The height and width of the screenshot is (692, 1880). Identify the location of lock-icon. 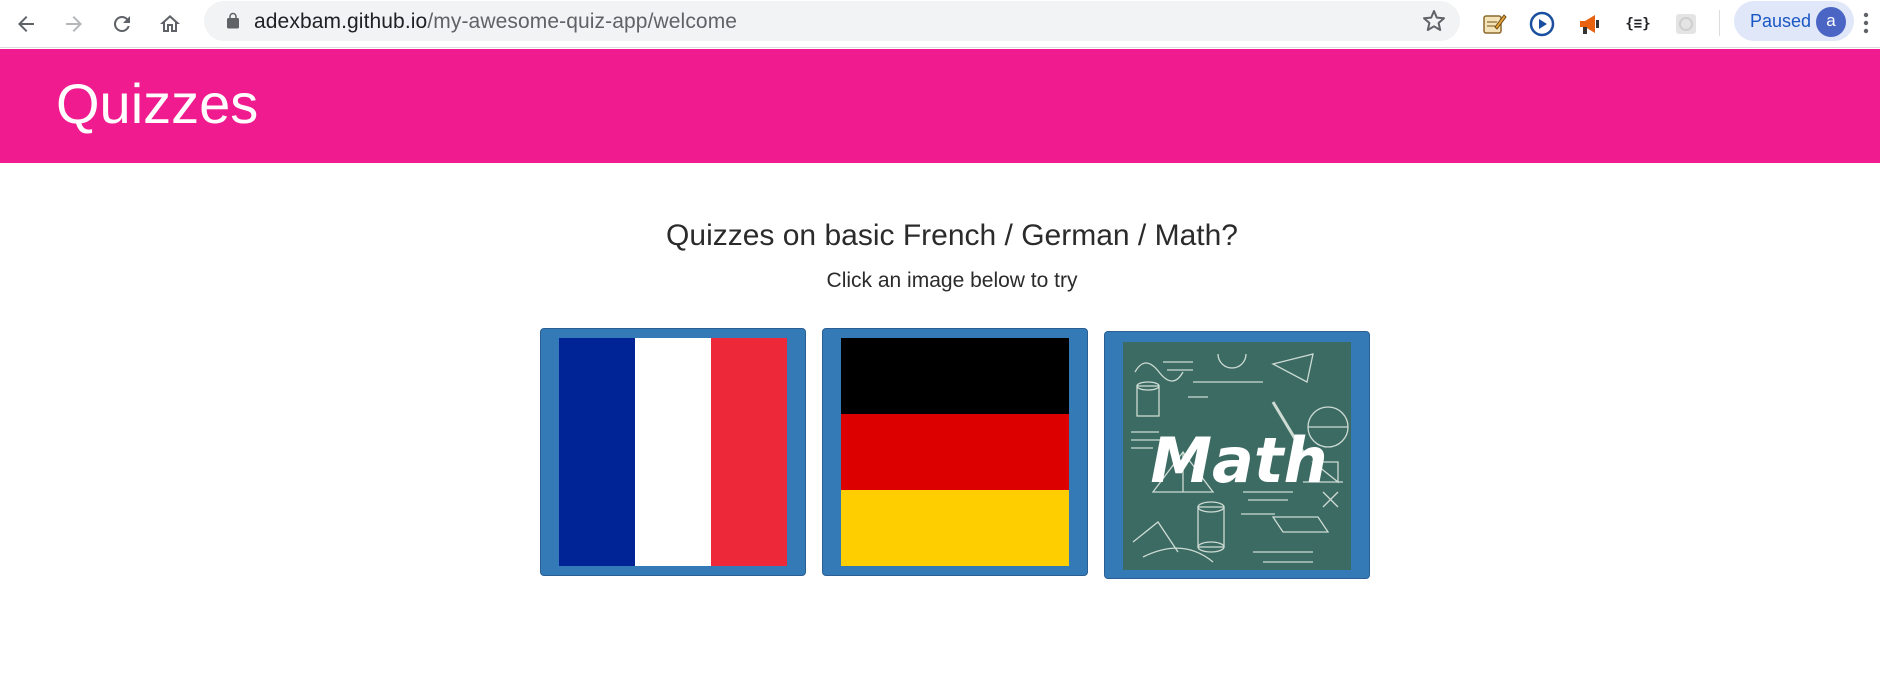
(233, 20).